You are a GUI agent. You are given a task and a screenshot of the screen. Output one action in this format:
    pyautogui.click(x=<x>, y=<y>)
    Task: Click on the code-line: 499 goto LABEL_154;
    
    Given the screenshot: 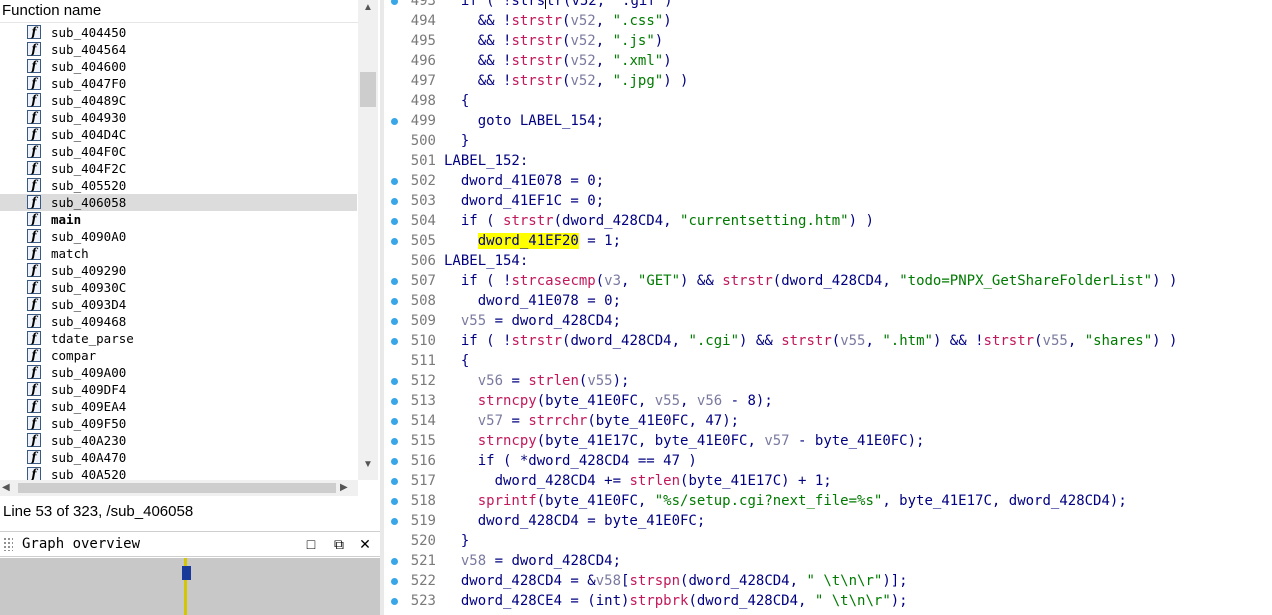 What is the action you would take?
    pyautogui.click(x=828, y=121)
    